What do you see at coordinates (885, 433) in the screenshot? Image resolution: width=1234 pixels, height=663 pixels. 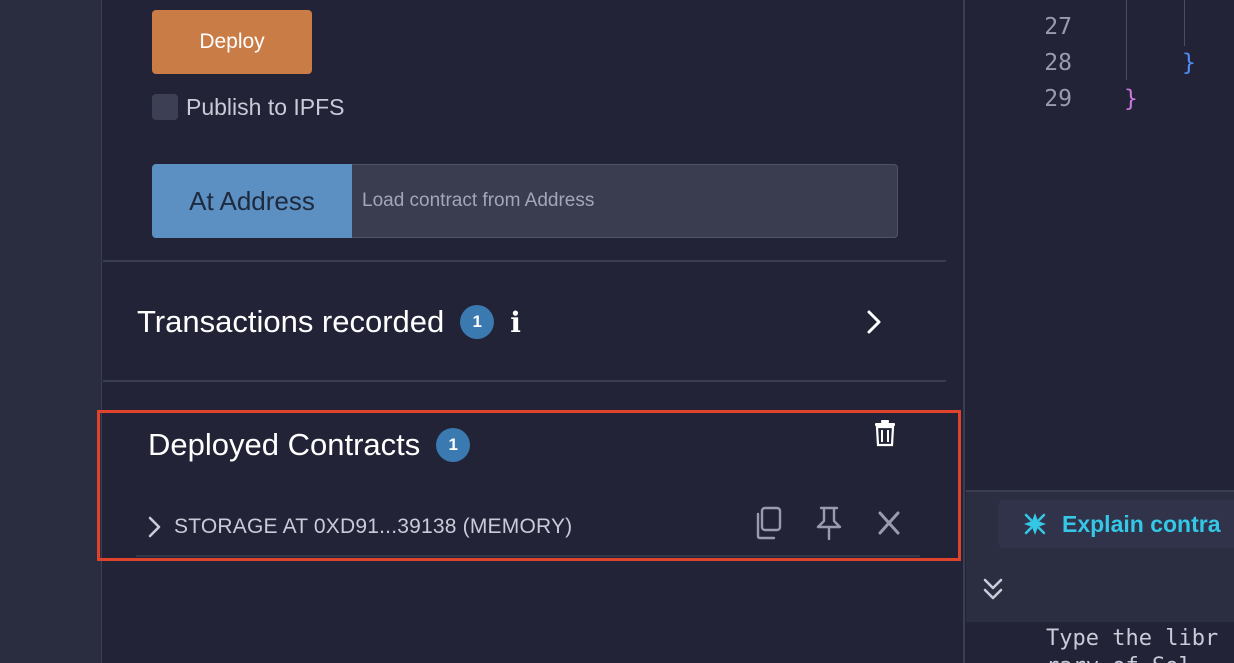 I see `trash-icon` at bounding box center [885, 433].